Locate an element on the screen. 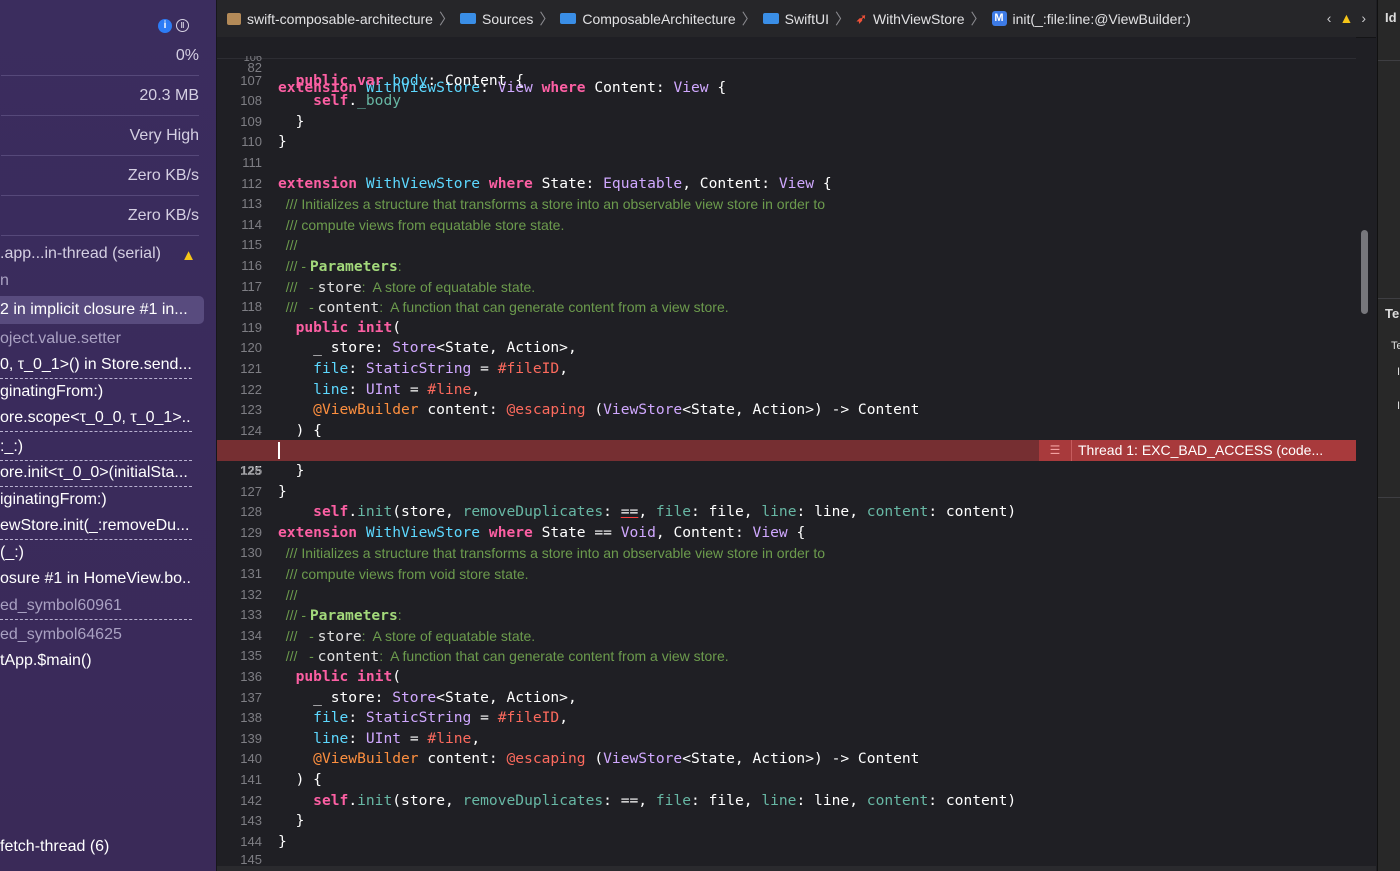  breadcrumb-package: swift-composable-architecture is located at coordinates (330, 19).